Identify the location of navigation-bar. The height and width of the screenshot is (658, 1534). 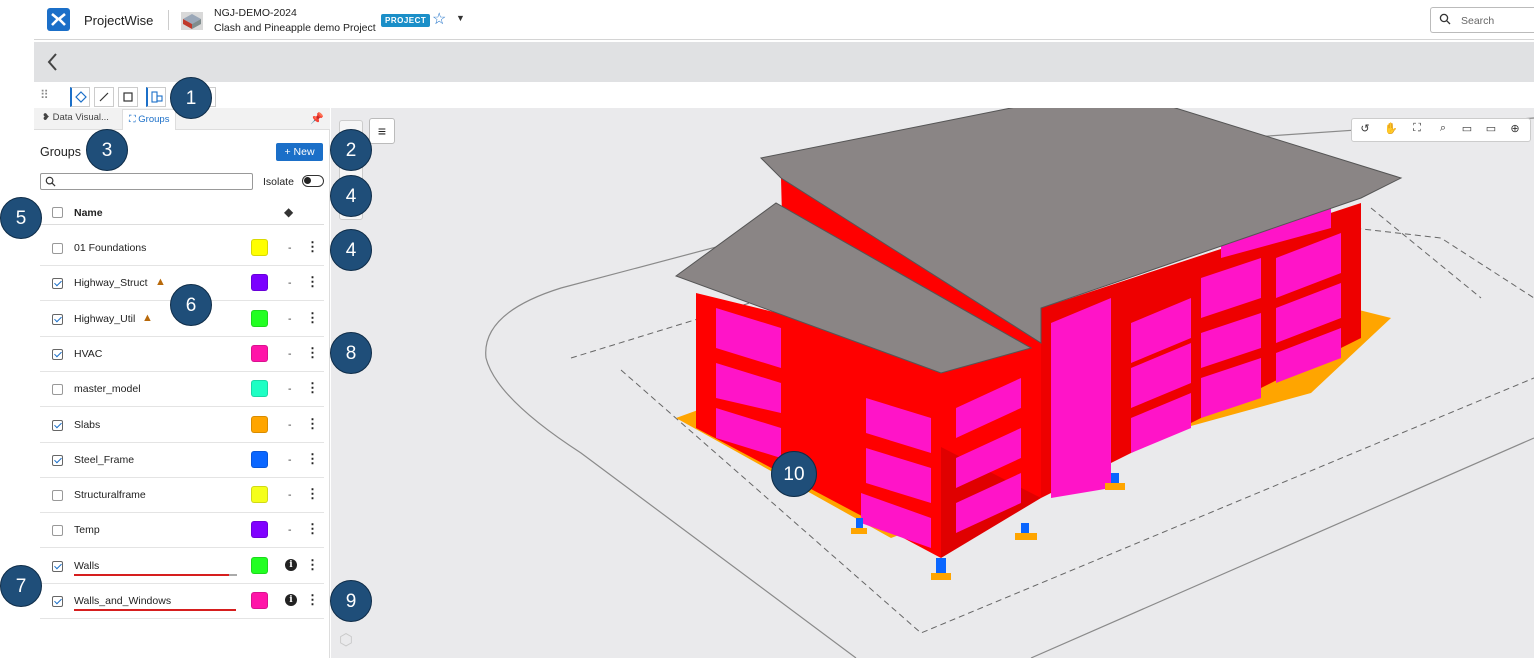
(784, 62).